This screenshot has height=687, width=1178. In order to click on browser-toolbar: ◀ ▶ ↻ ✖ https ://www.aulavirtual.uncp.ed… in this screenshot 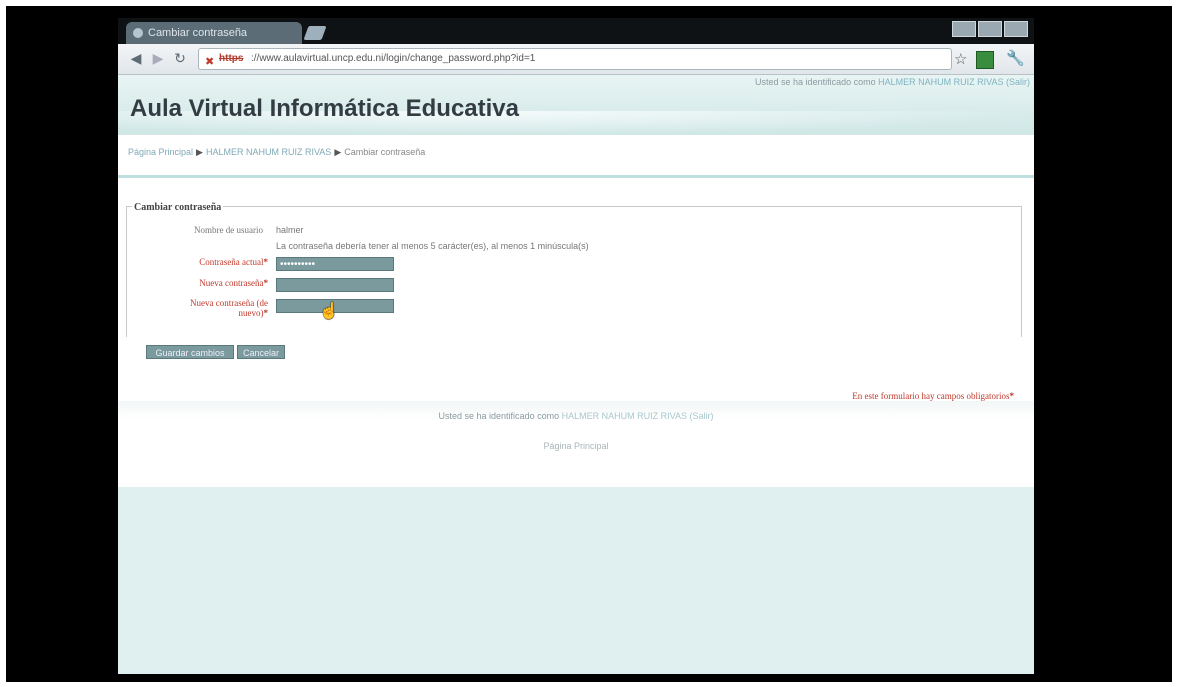, I will do `click(576, 59)`.